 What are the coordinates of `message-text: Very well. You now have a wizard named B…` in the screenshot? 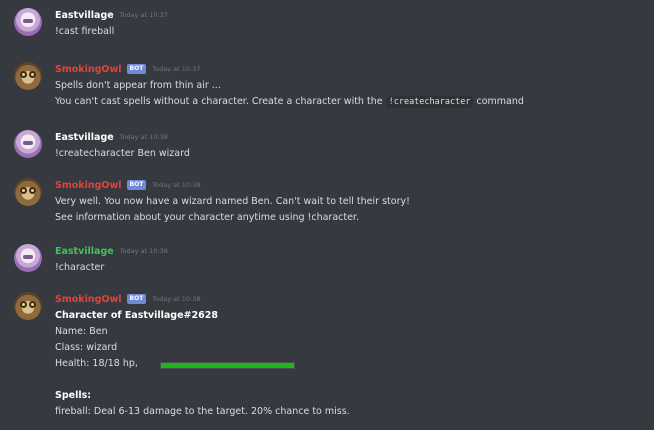 It's located at (232, 201).